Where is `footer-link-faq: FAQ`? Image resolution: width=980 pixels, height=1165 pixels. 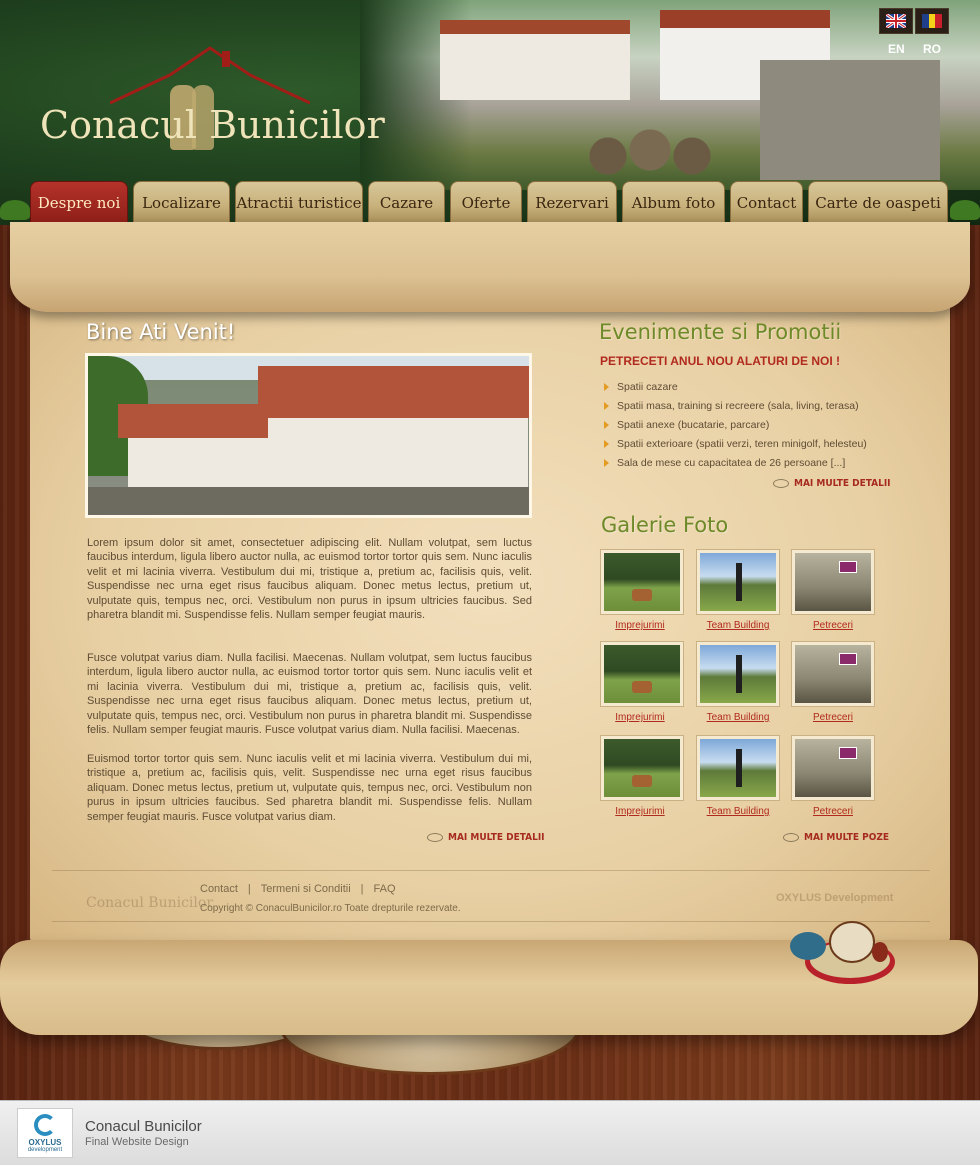
footer-link-faq: FAQ is located at coordinates (385, 889).